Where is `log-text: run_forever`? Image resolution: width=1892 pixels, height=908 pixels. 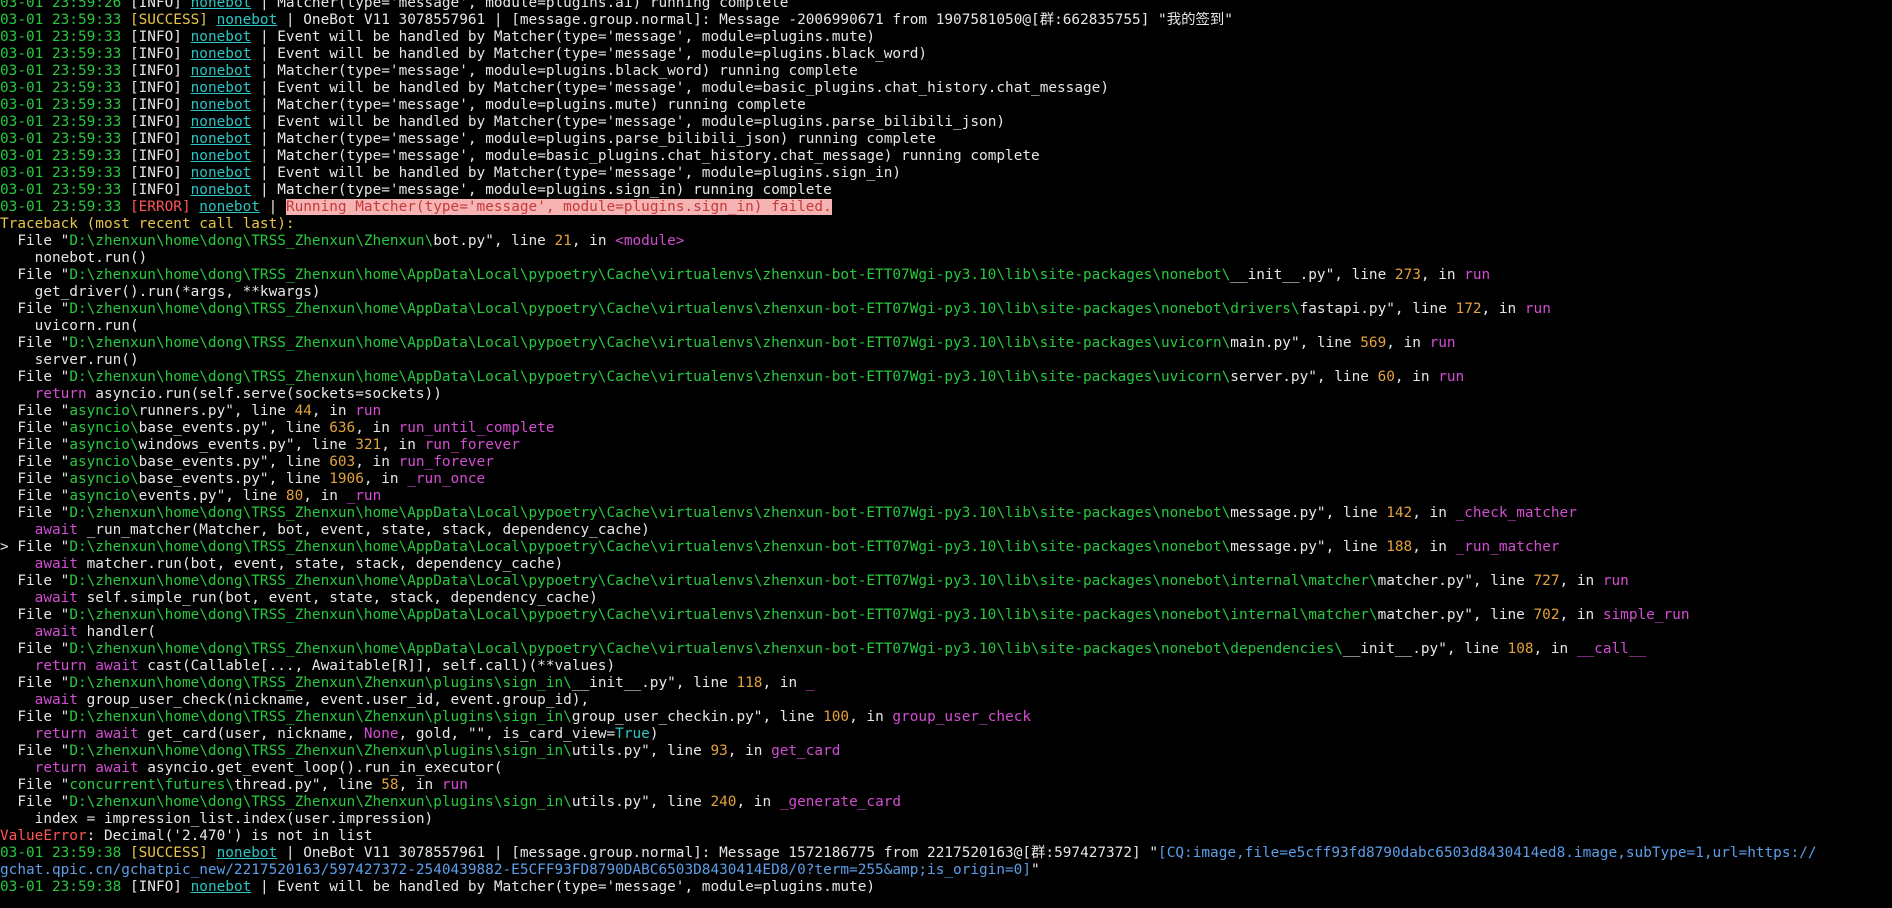
log-text: run_forever is located at coordinates (472, 445).